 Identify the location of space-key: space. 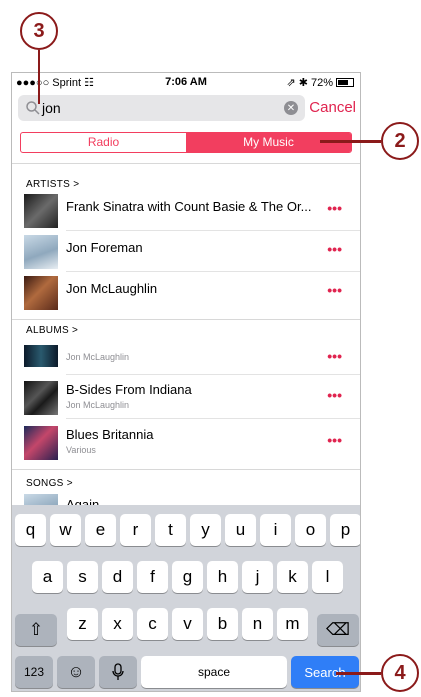
(214, 672).